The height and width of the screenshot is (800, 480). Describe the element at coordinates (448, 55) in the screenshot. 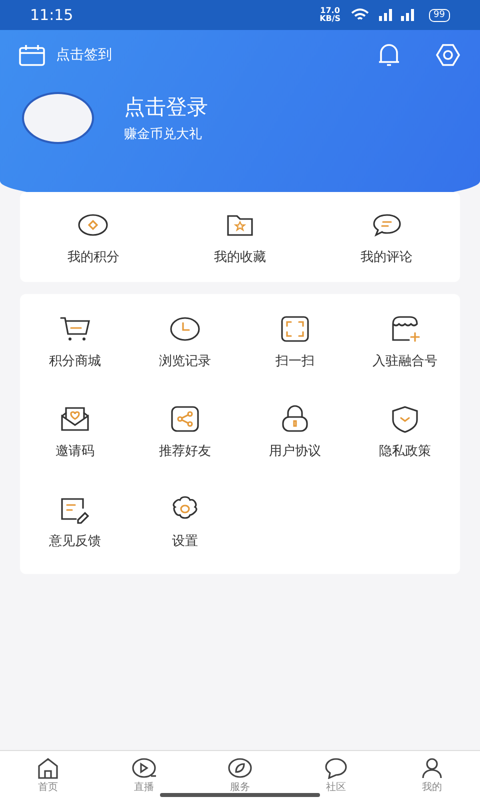

I see `settings-icon` at that location.